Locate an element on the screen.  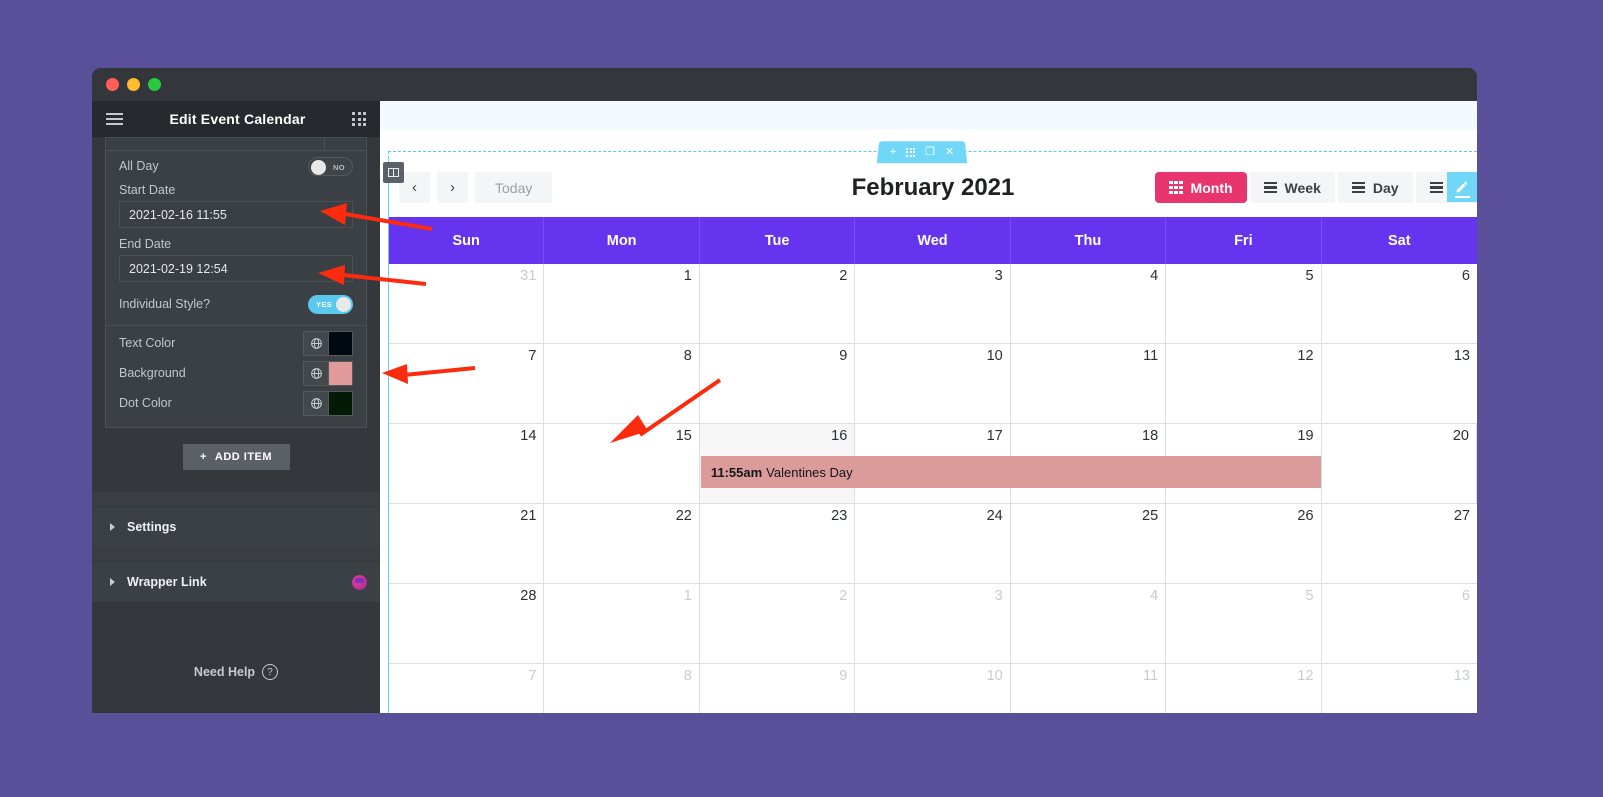
today-button: Today is located at coordinates (514, 187).